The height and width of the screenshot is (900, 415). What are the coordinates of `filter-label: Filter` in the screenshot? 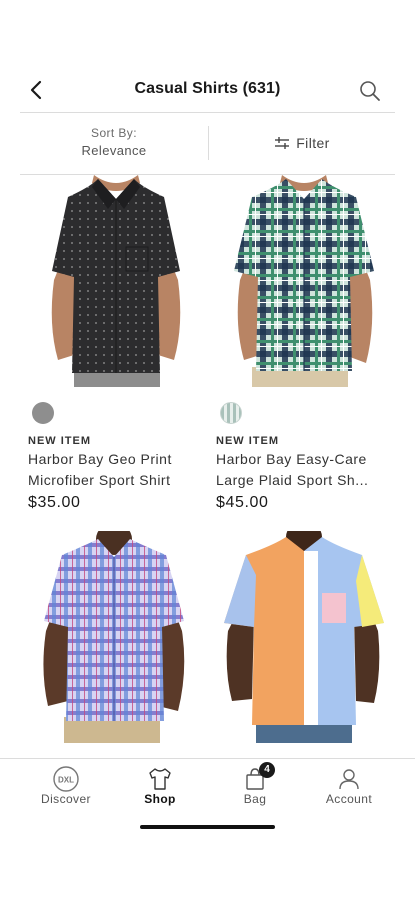 It's located at (313, 143).